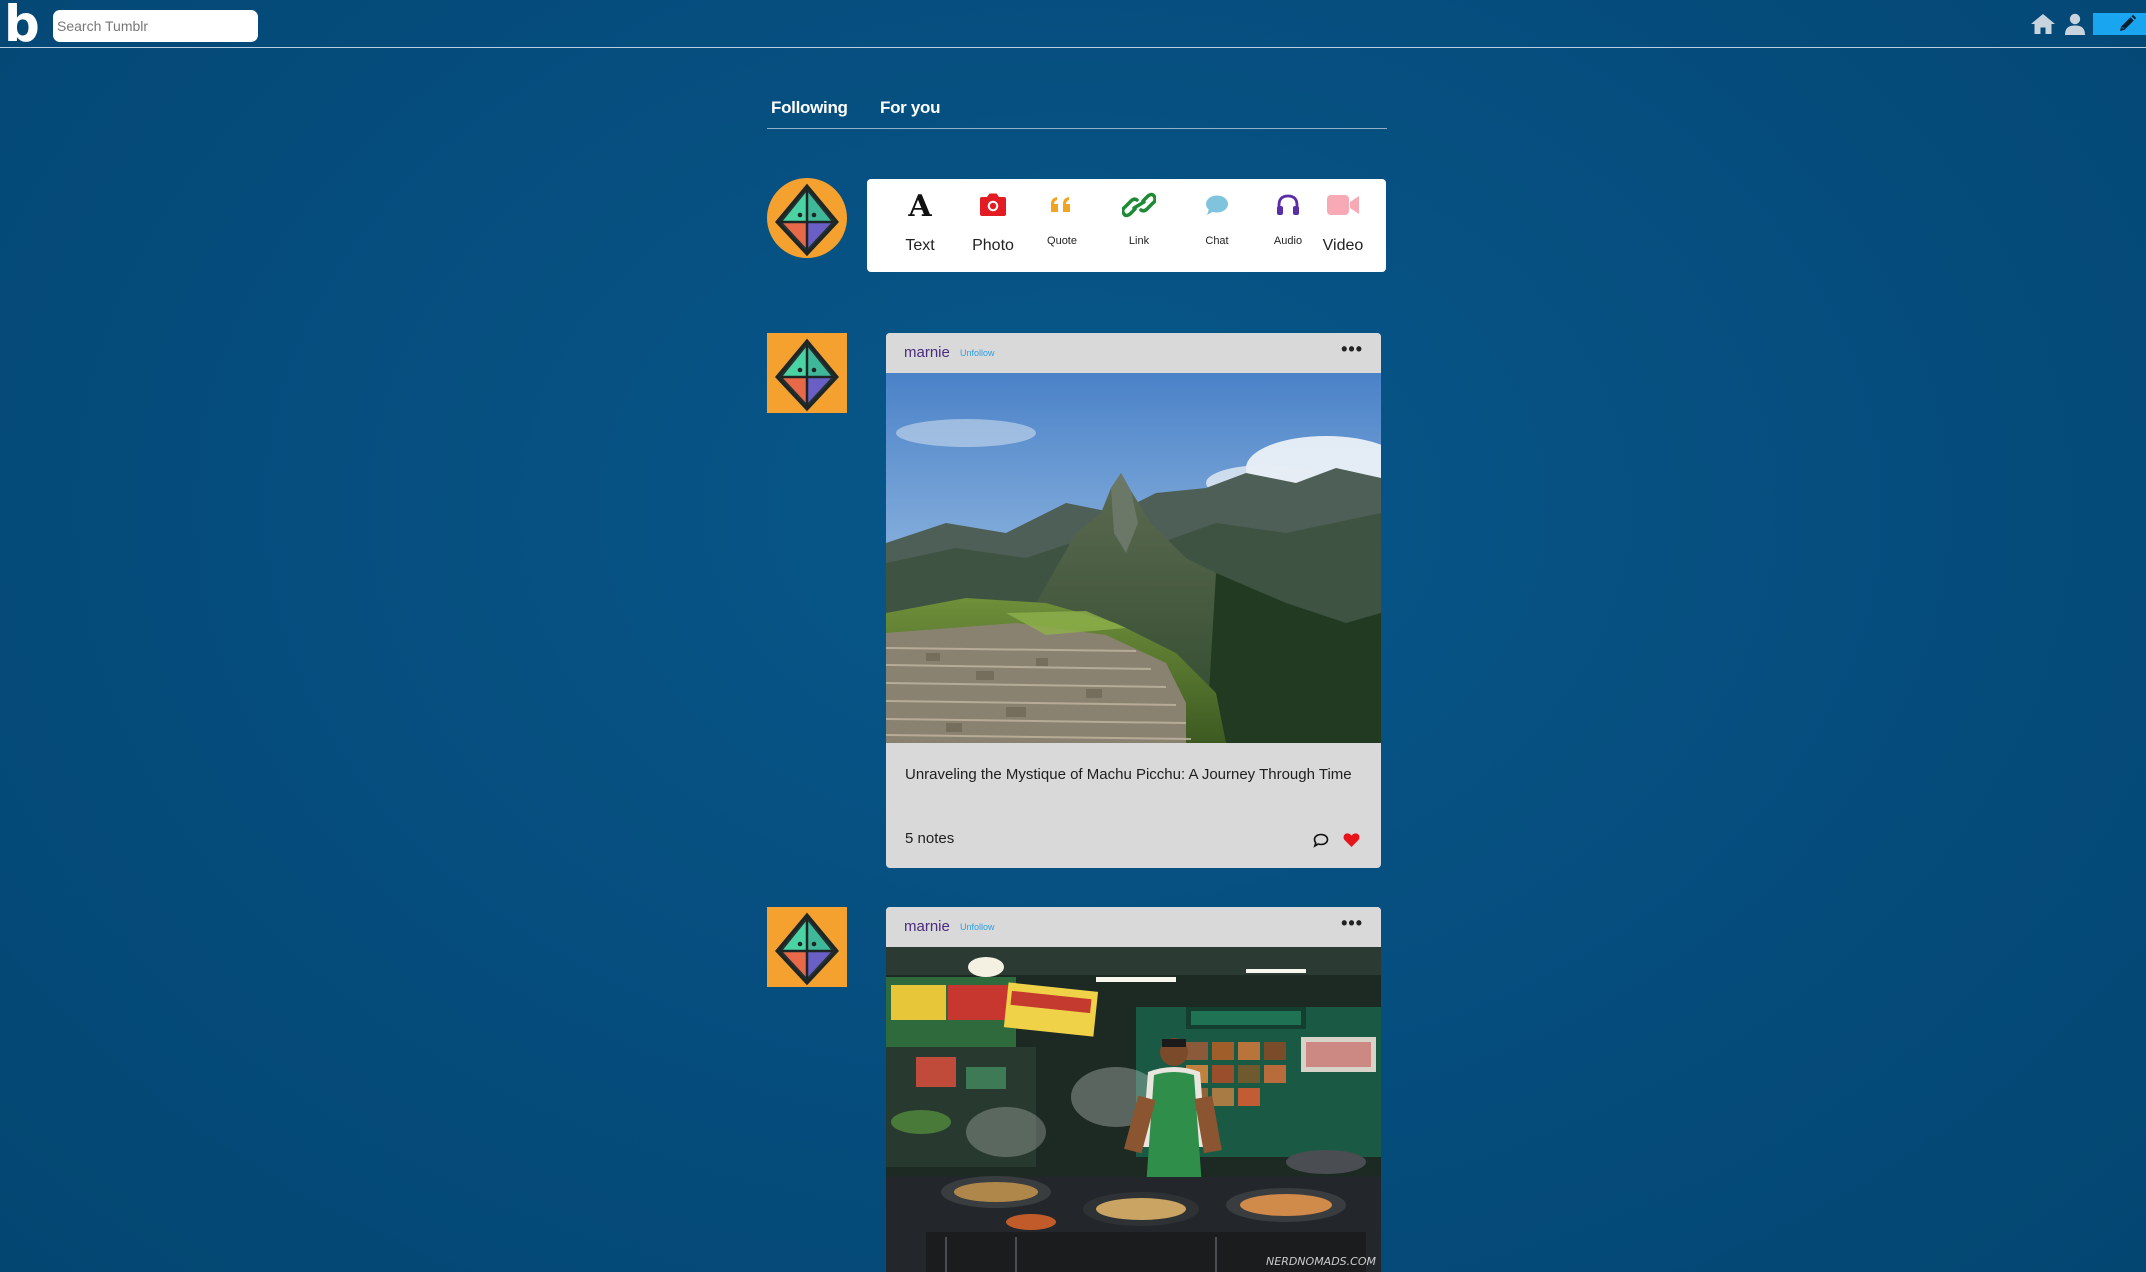 Image resolution: width=2146 pixels, height=1272 pixels. Describe the element at coordinates (1217, 241) in the screenshot. I see `post-type-label: Chat` at that location.